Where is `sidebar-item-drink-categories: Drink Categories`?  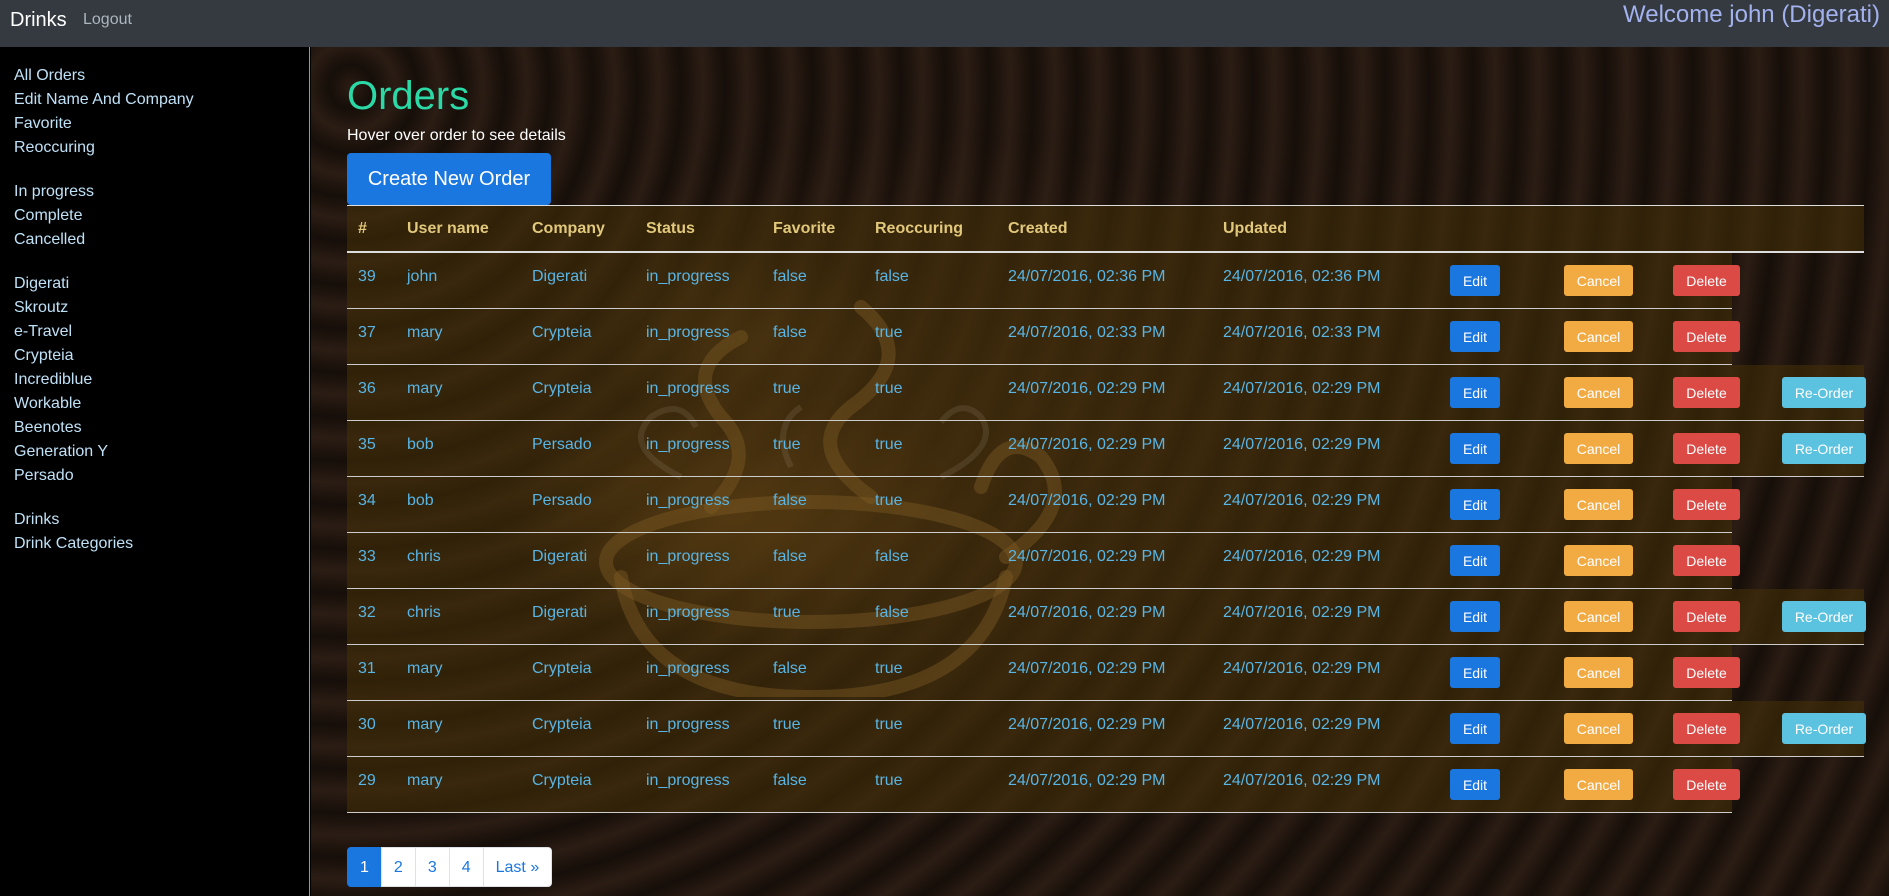
sidebar-item-drink-categories: Drink Categories is located at coordinates (73, 544).